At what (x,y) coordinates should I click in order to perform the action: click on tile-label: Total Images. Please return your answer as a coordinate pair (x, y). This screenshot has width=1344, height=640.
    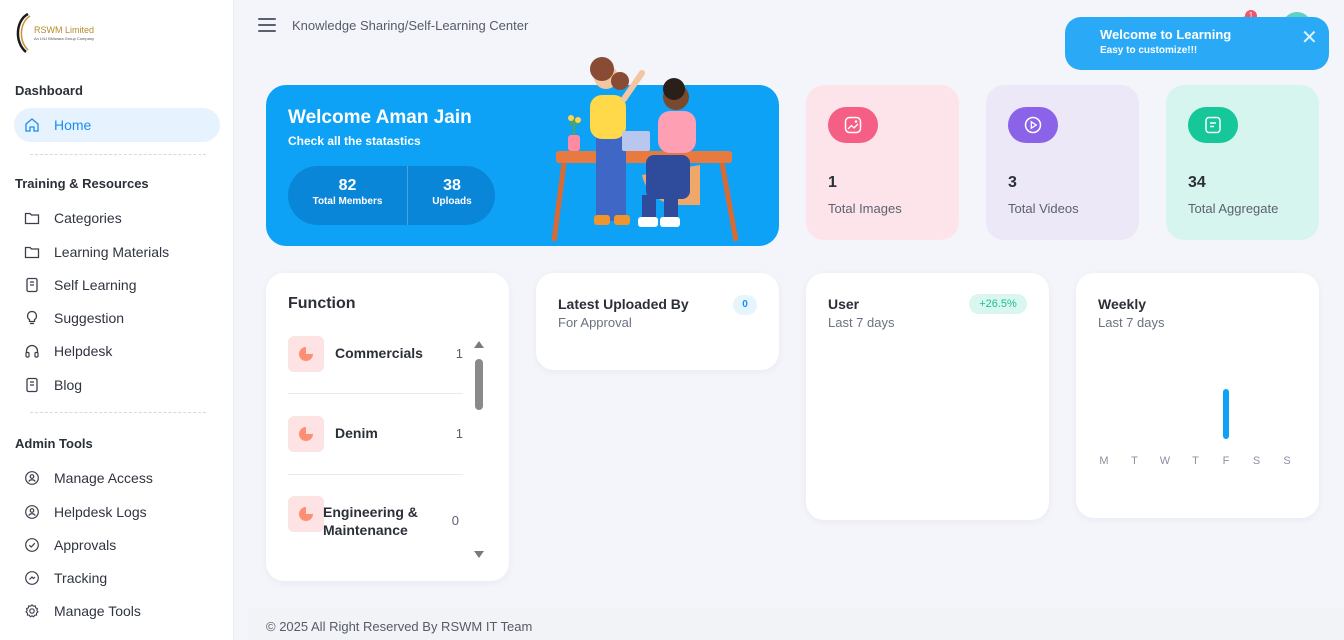
    Looking at the image, I should click on (865, 208).